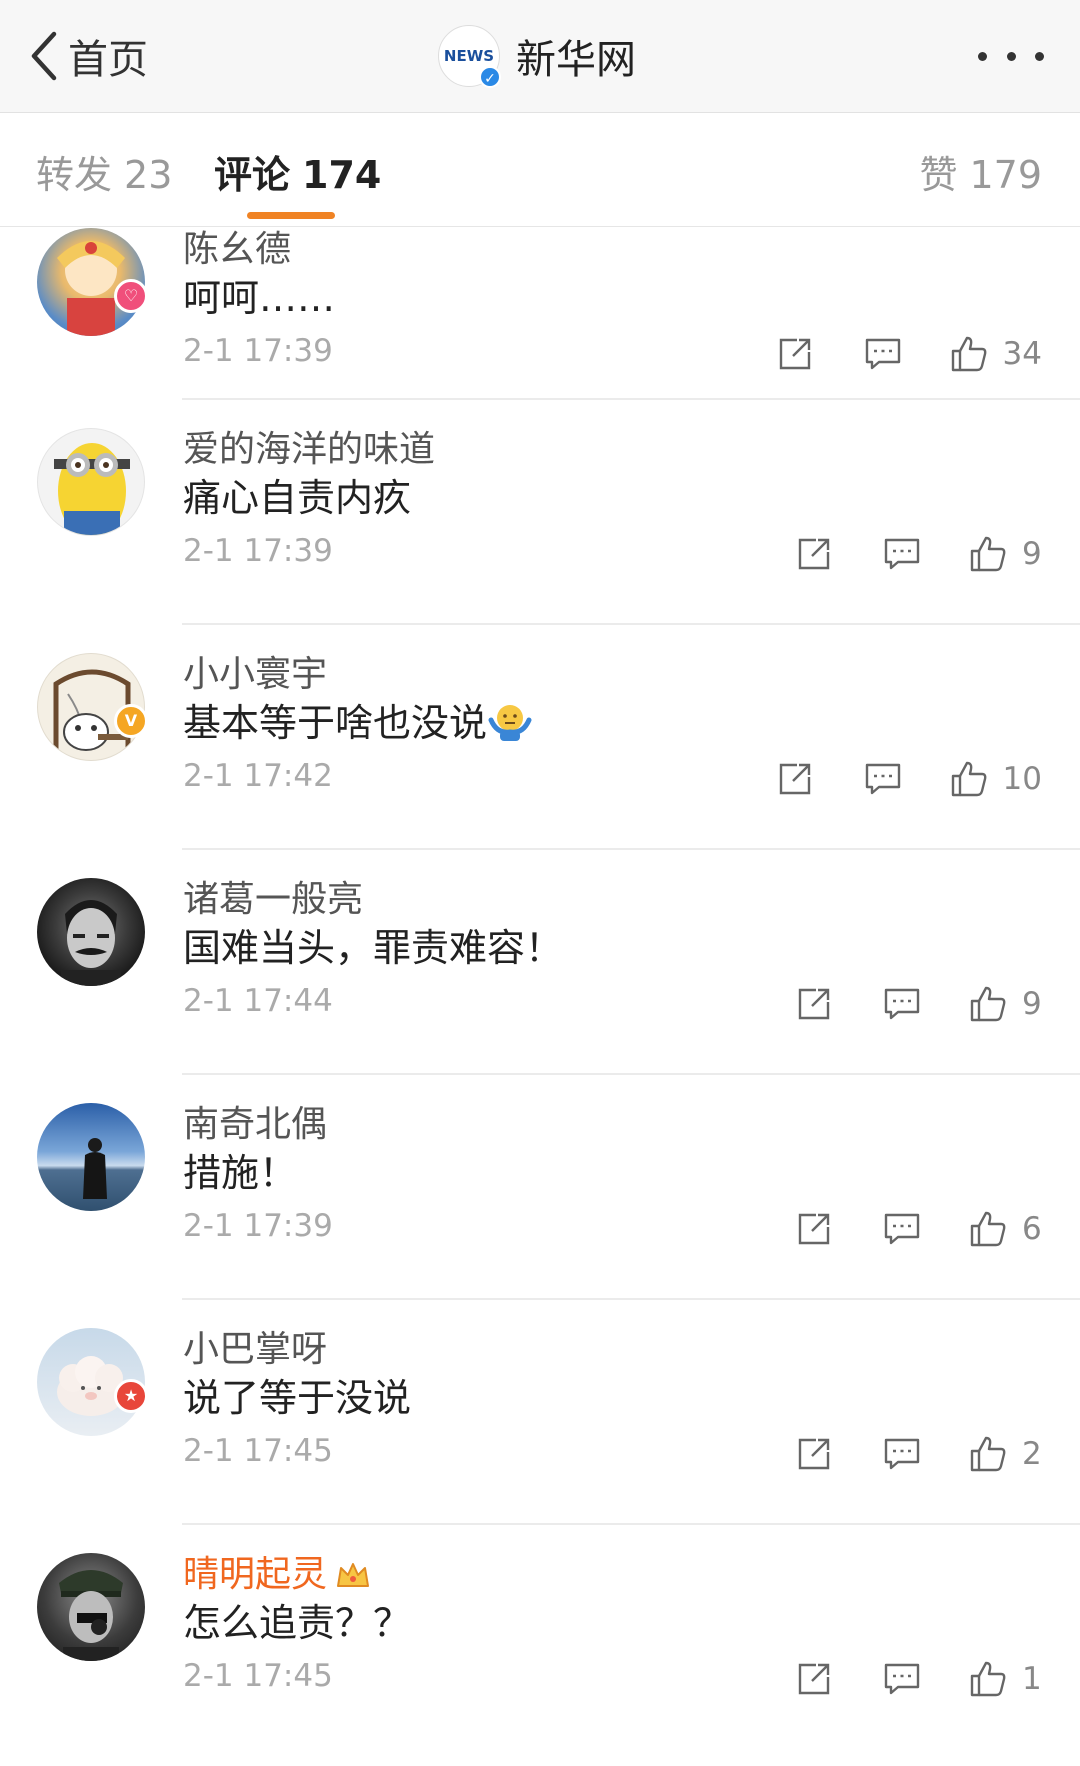 The height and width of the screenshot is (1766, 1080). I want to click on comment-username: 南奇北偶, so click(255, 1121).